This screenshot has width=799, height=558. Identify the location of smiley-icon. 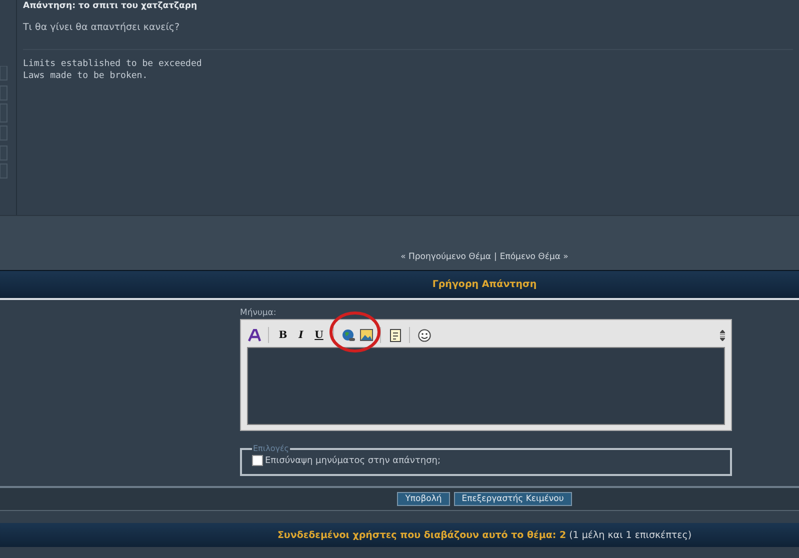
(424, 335).